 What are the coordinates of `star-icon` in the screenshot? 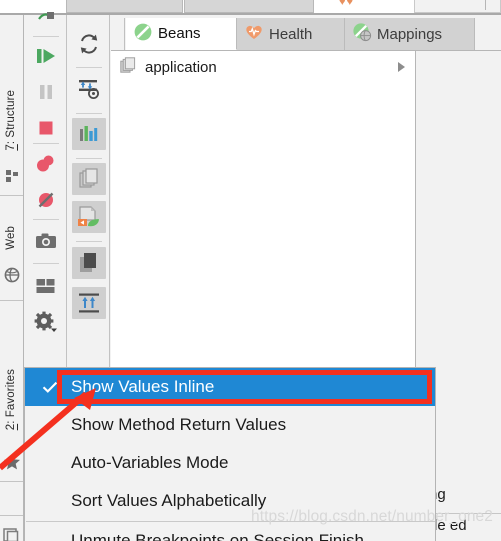 It's located at (11, 462).